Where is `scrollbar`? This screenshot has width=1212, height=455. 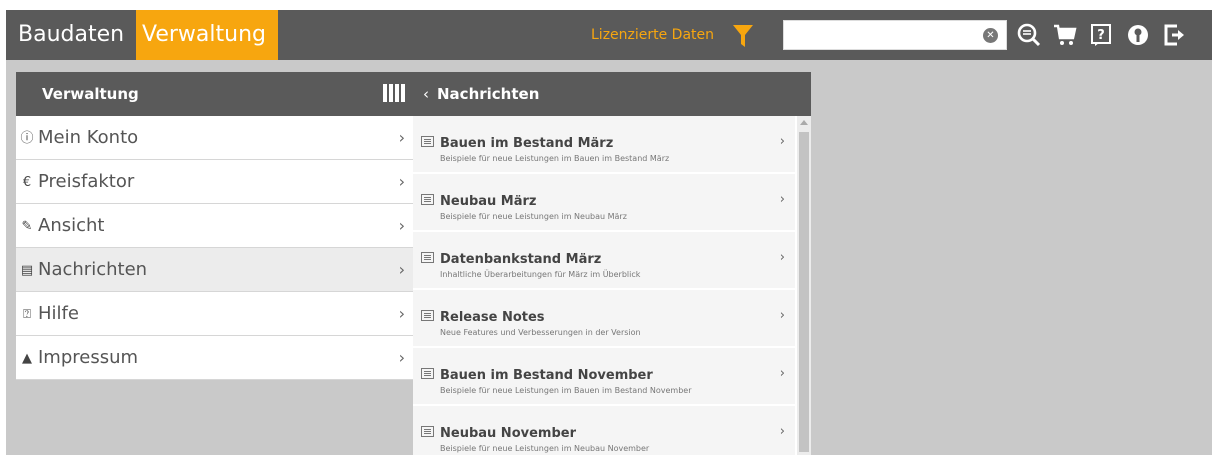
scrollbar is located at coordinates (804, 285).